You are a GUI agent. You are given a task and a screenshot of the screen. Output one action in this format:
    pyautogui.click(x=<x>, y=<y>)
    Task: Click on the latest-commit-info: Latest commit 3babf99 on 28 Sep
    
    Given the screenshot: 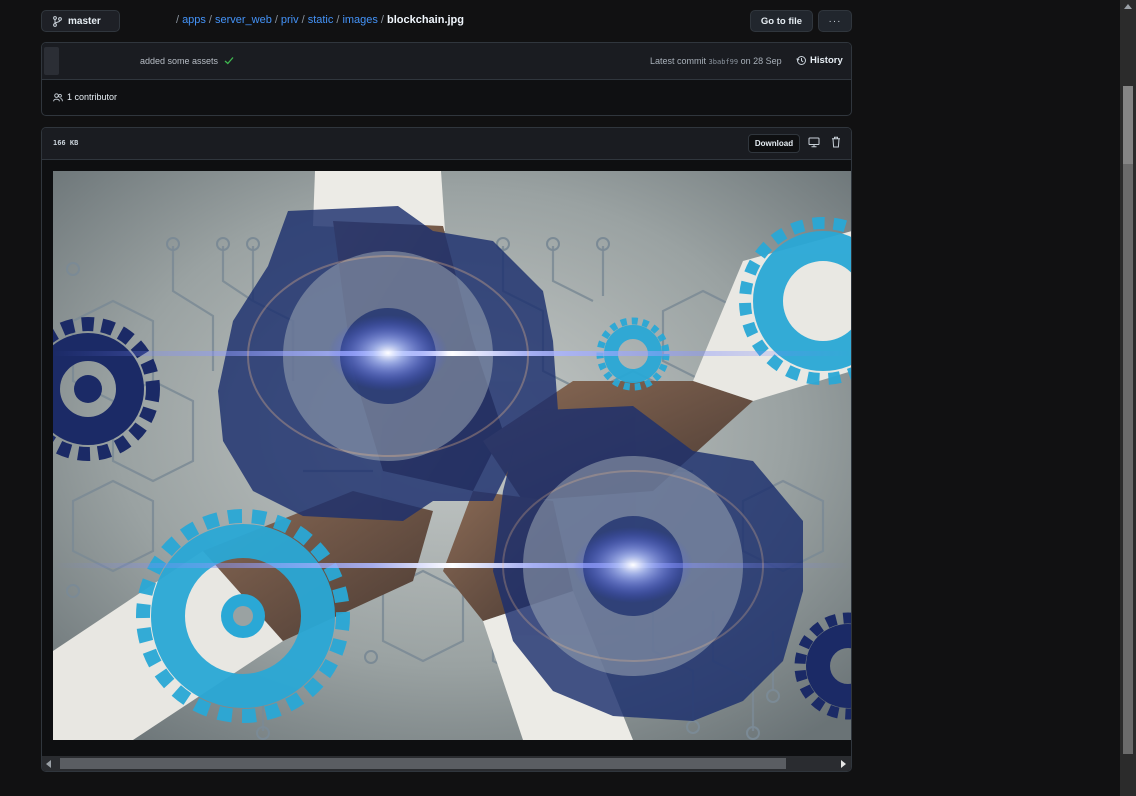 What is the action you would take?
    pyautogui.click(x=716, y=61)
    